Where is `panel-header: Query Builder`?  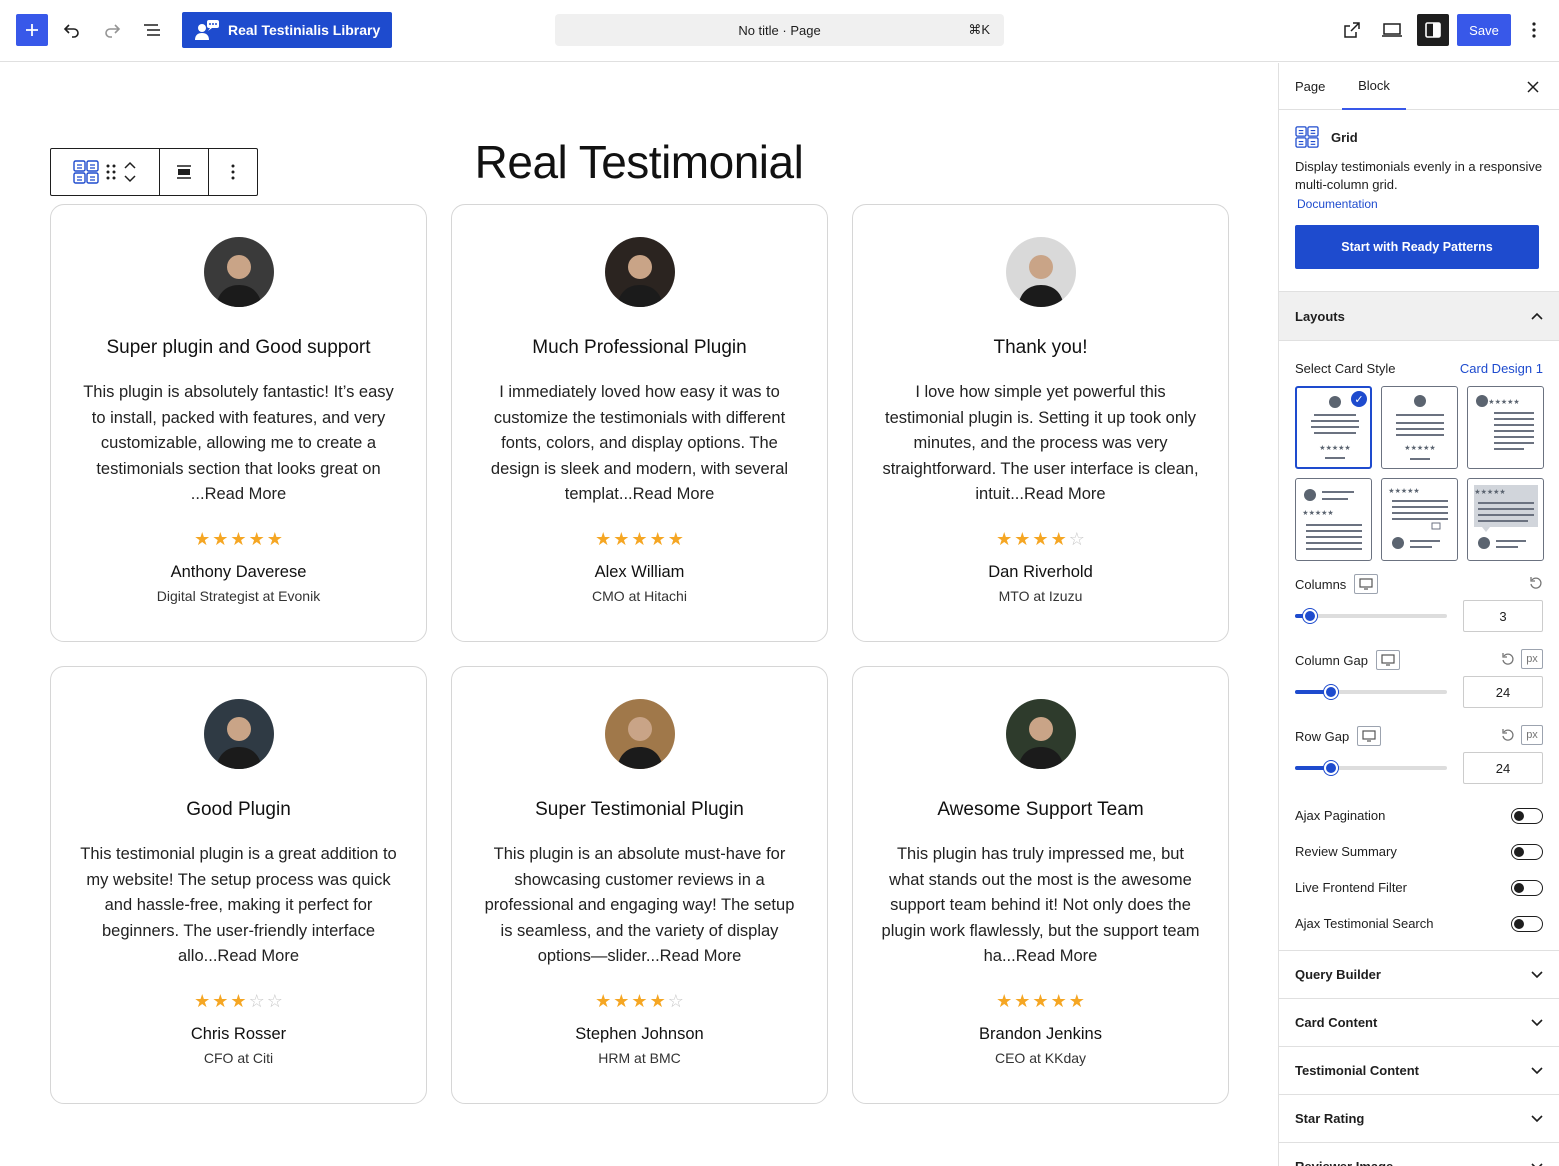 panel-header: Query Builder is located at coordinates (1419, 975).